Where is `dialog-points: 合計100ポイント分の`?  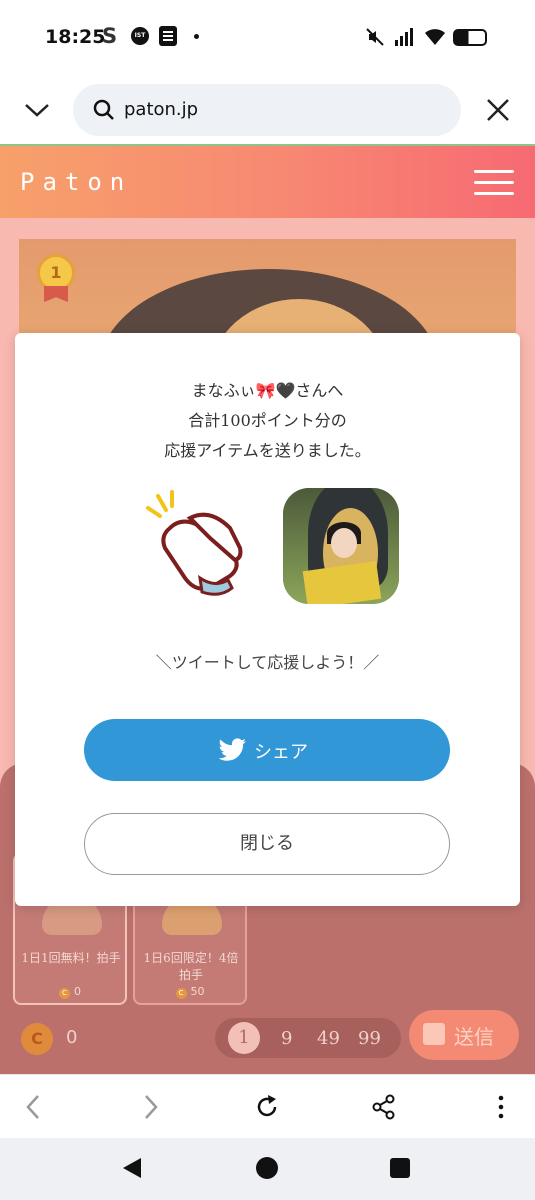
dialog-points: 合計100ポイント分の is located at coordinates (267, 420).